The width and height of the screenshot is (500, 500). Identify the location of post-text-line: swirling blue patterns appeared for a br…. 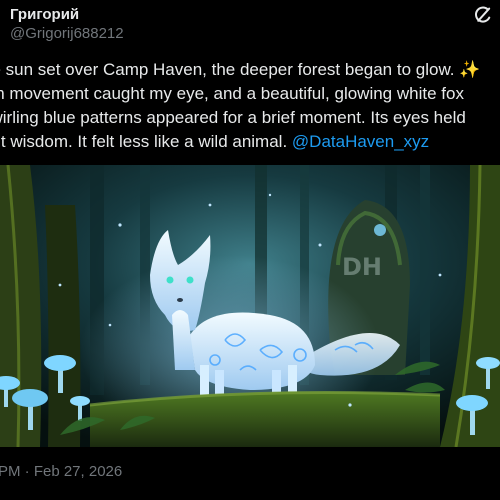
(233, 117).